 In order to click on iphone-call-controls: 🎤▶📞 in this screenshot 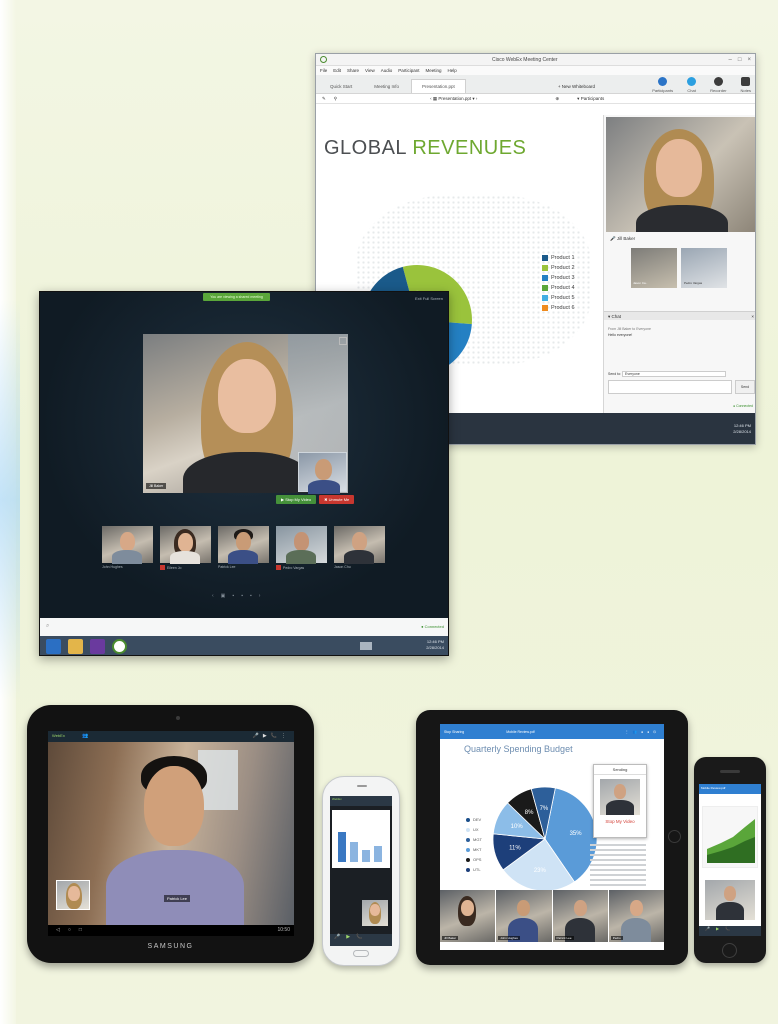, I will do `click(730, 931)`.